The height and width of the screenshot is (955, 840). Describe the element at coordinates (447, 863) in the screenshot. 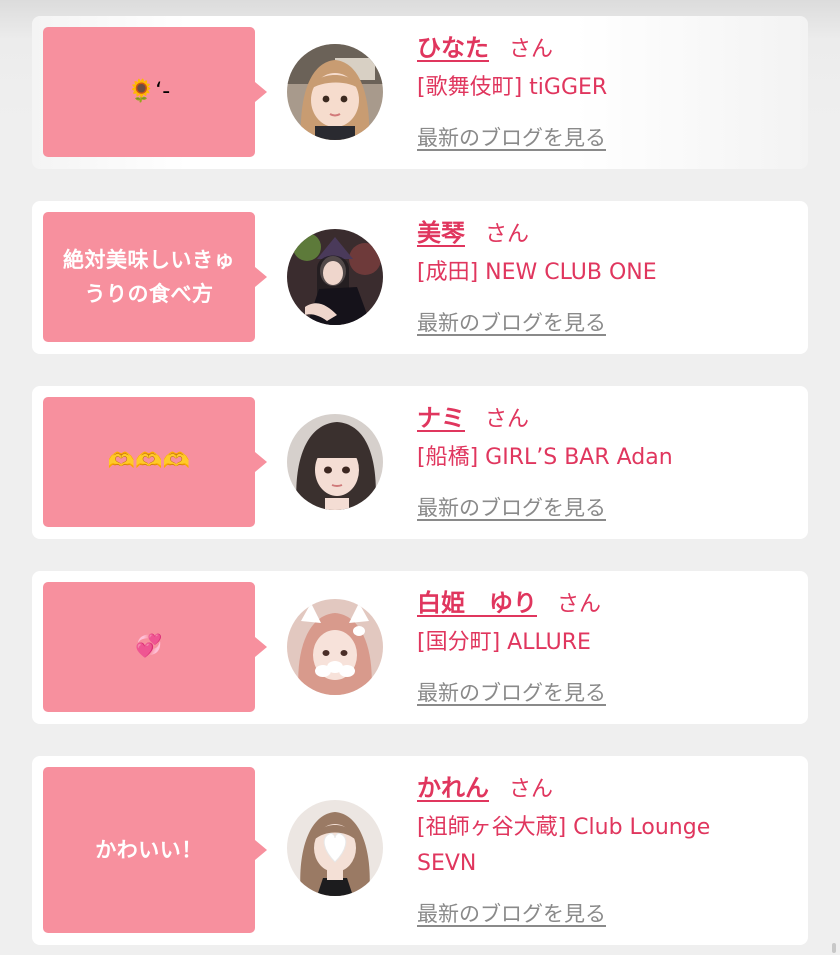

I see `store-label-line2: SEVN` at that location.